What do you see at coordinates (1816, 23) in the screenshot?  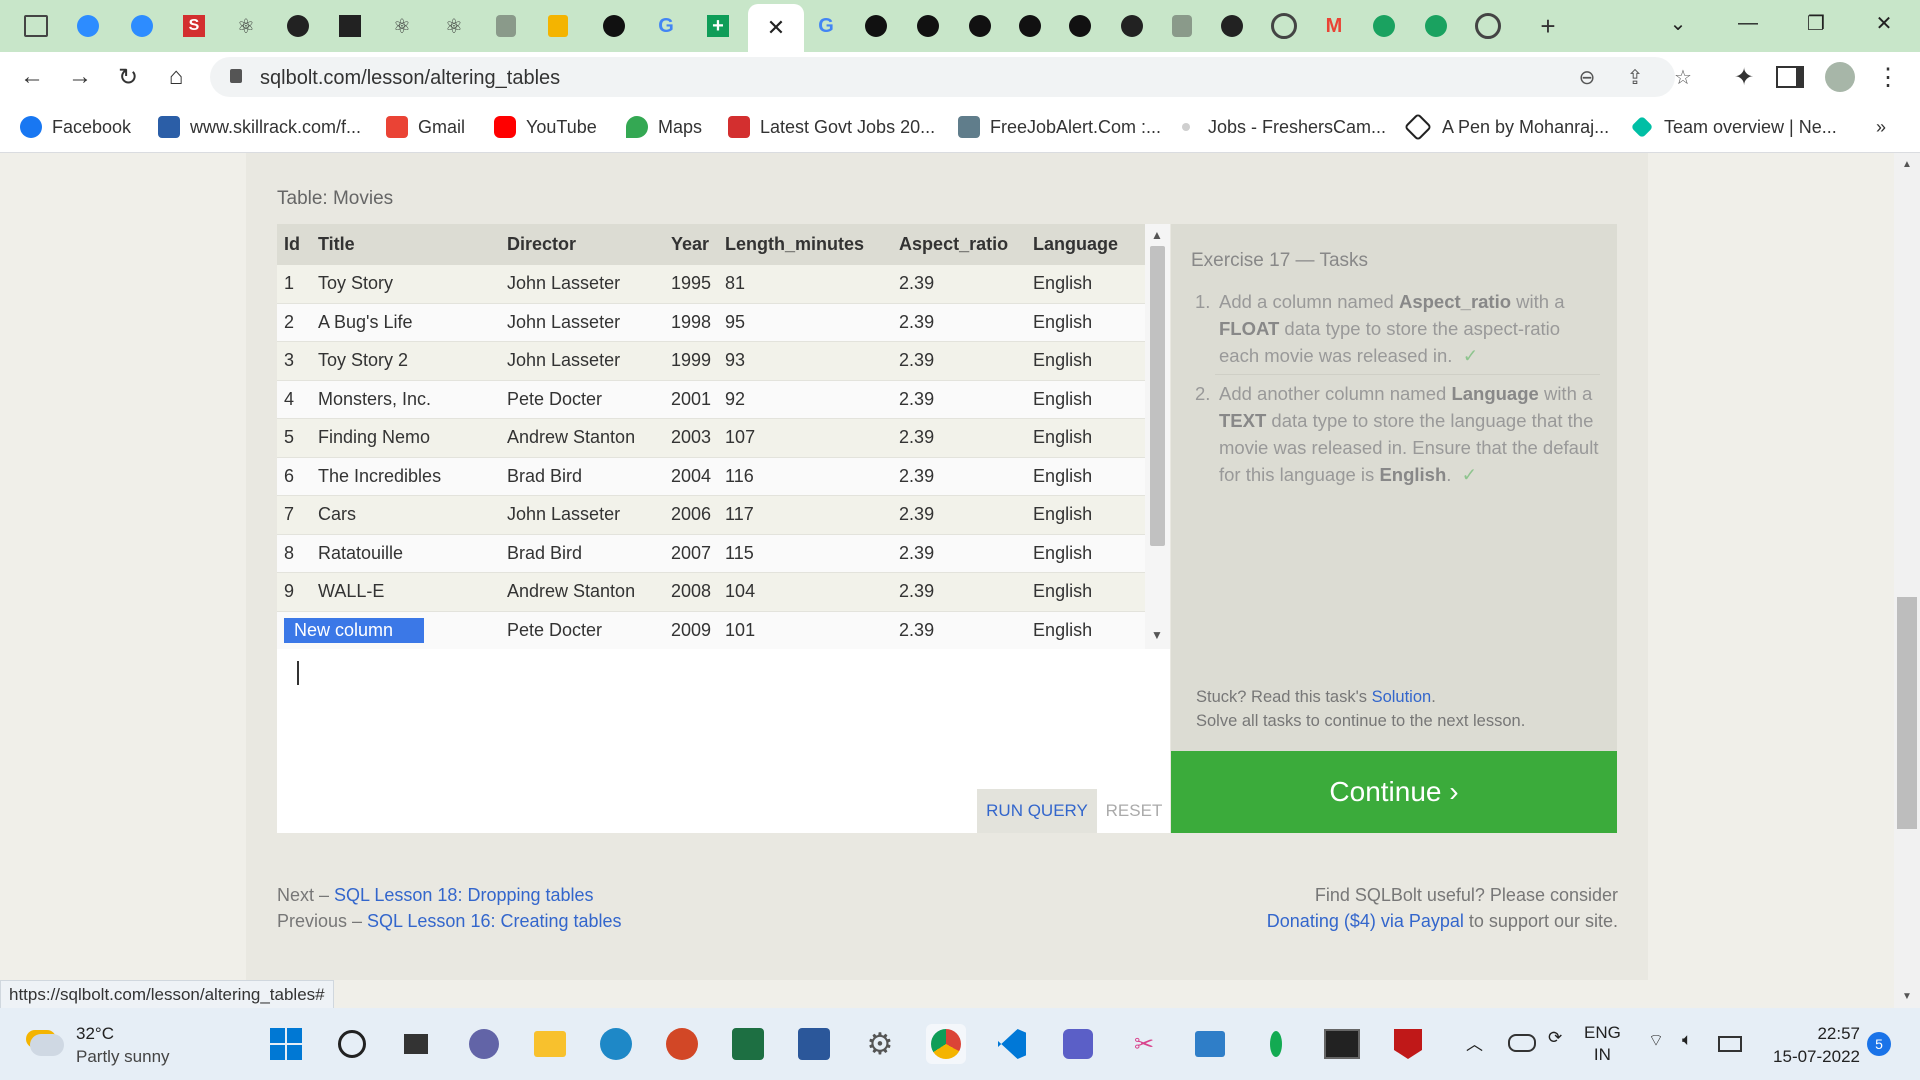 I see `restore-button: ❐` at bounding box center [1816, 23].